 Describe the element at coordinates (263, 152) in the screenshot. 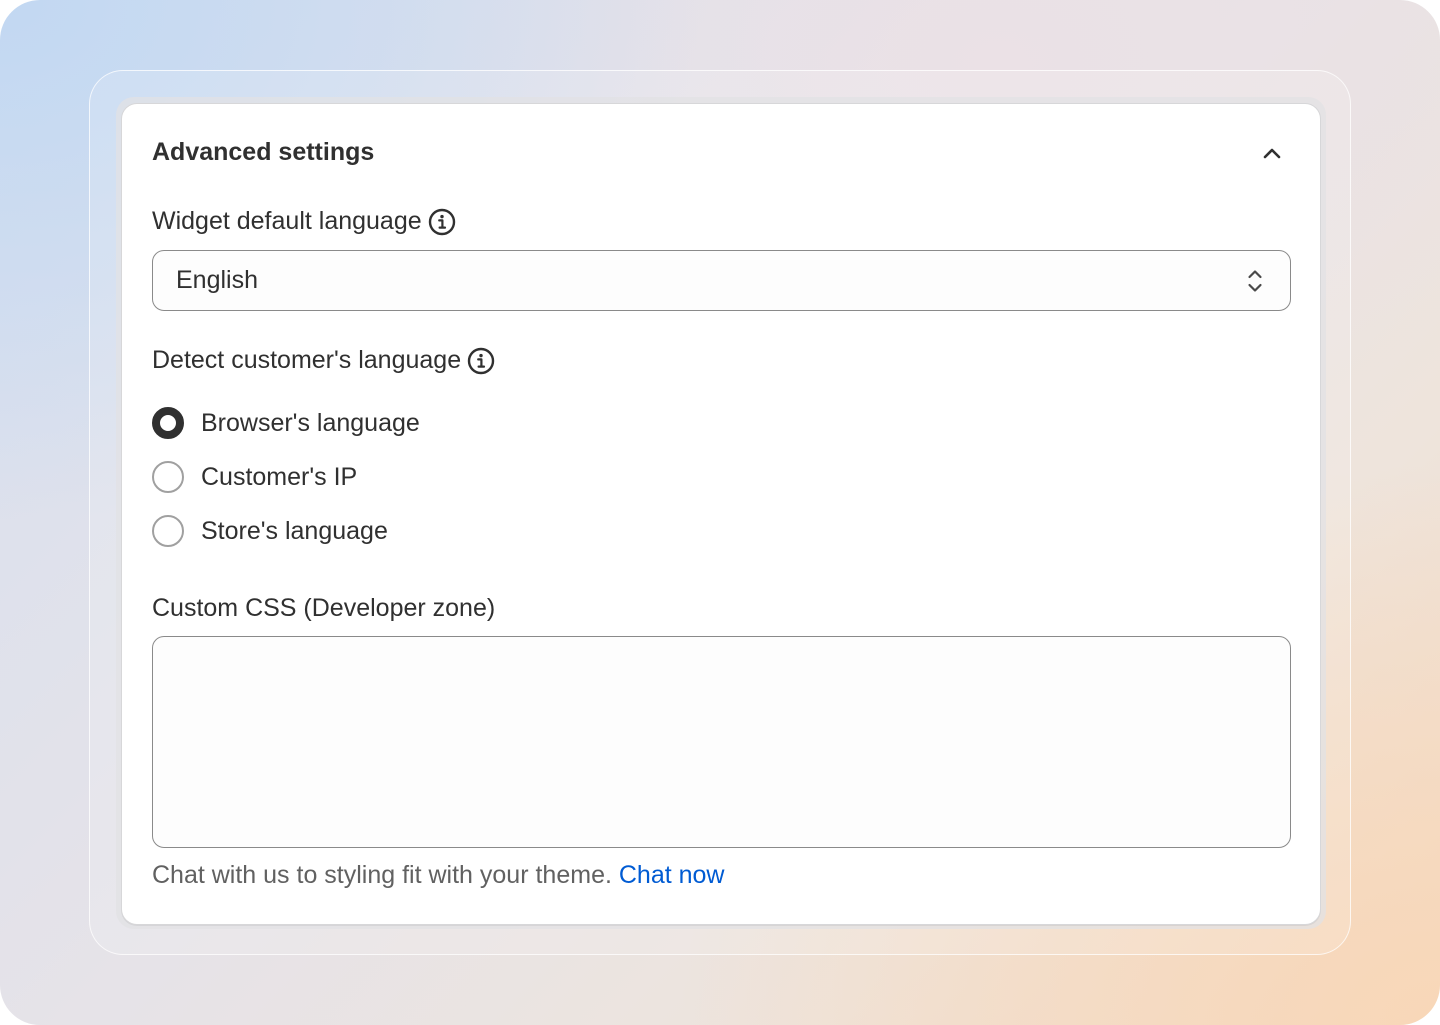

I see `card-title: Advanced settings` at that location.